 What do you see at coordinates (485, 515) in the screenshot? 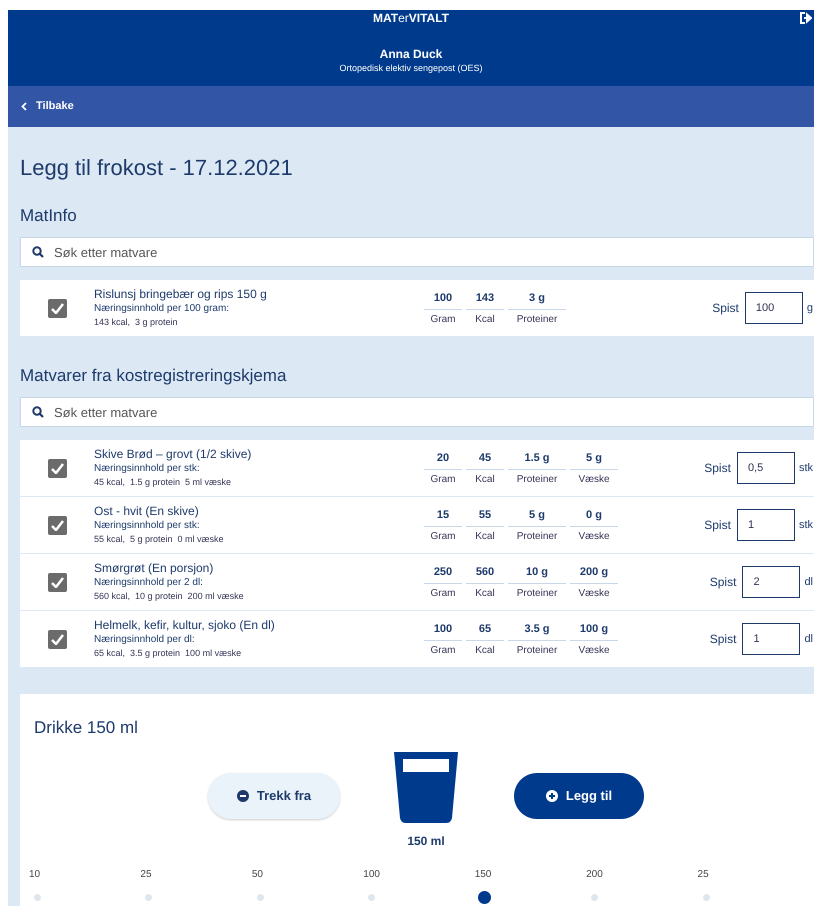
I see `nutrient-value: 55` at bounding box center [485, 515].